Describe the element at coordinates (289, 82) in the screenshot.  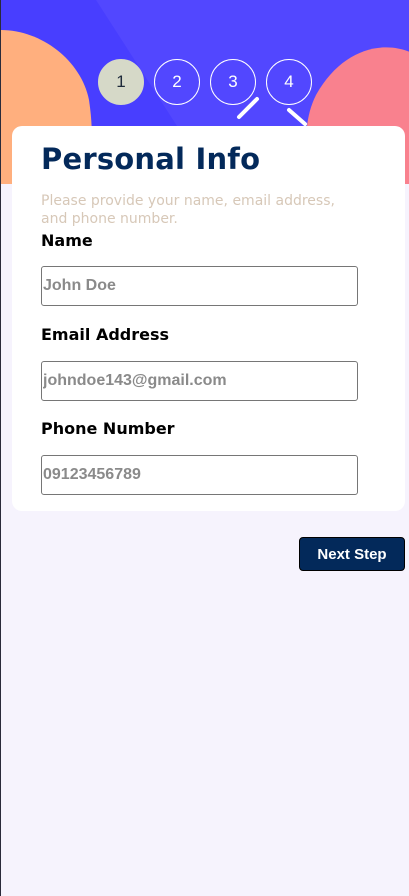
I see `step-4-button: 4` at that location.